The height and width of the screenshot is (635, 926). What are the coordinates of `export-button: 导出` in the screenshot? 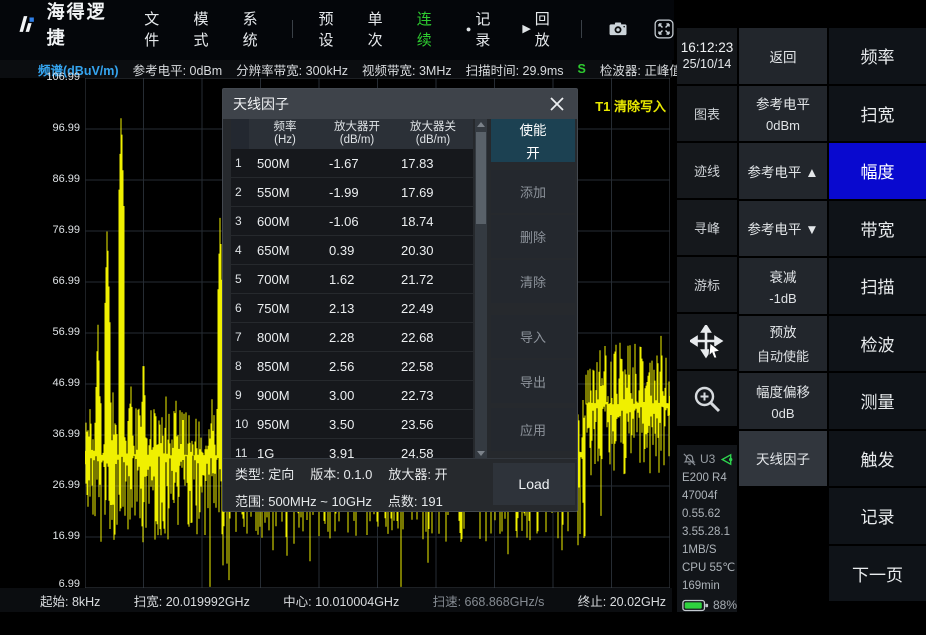 It's located at (533, 381).